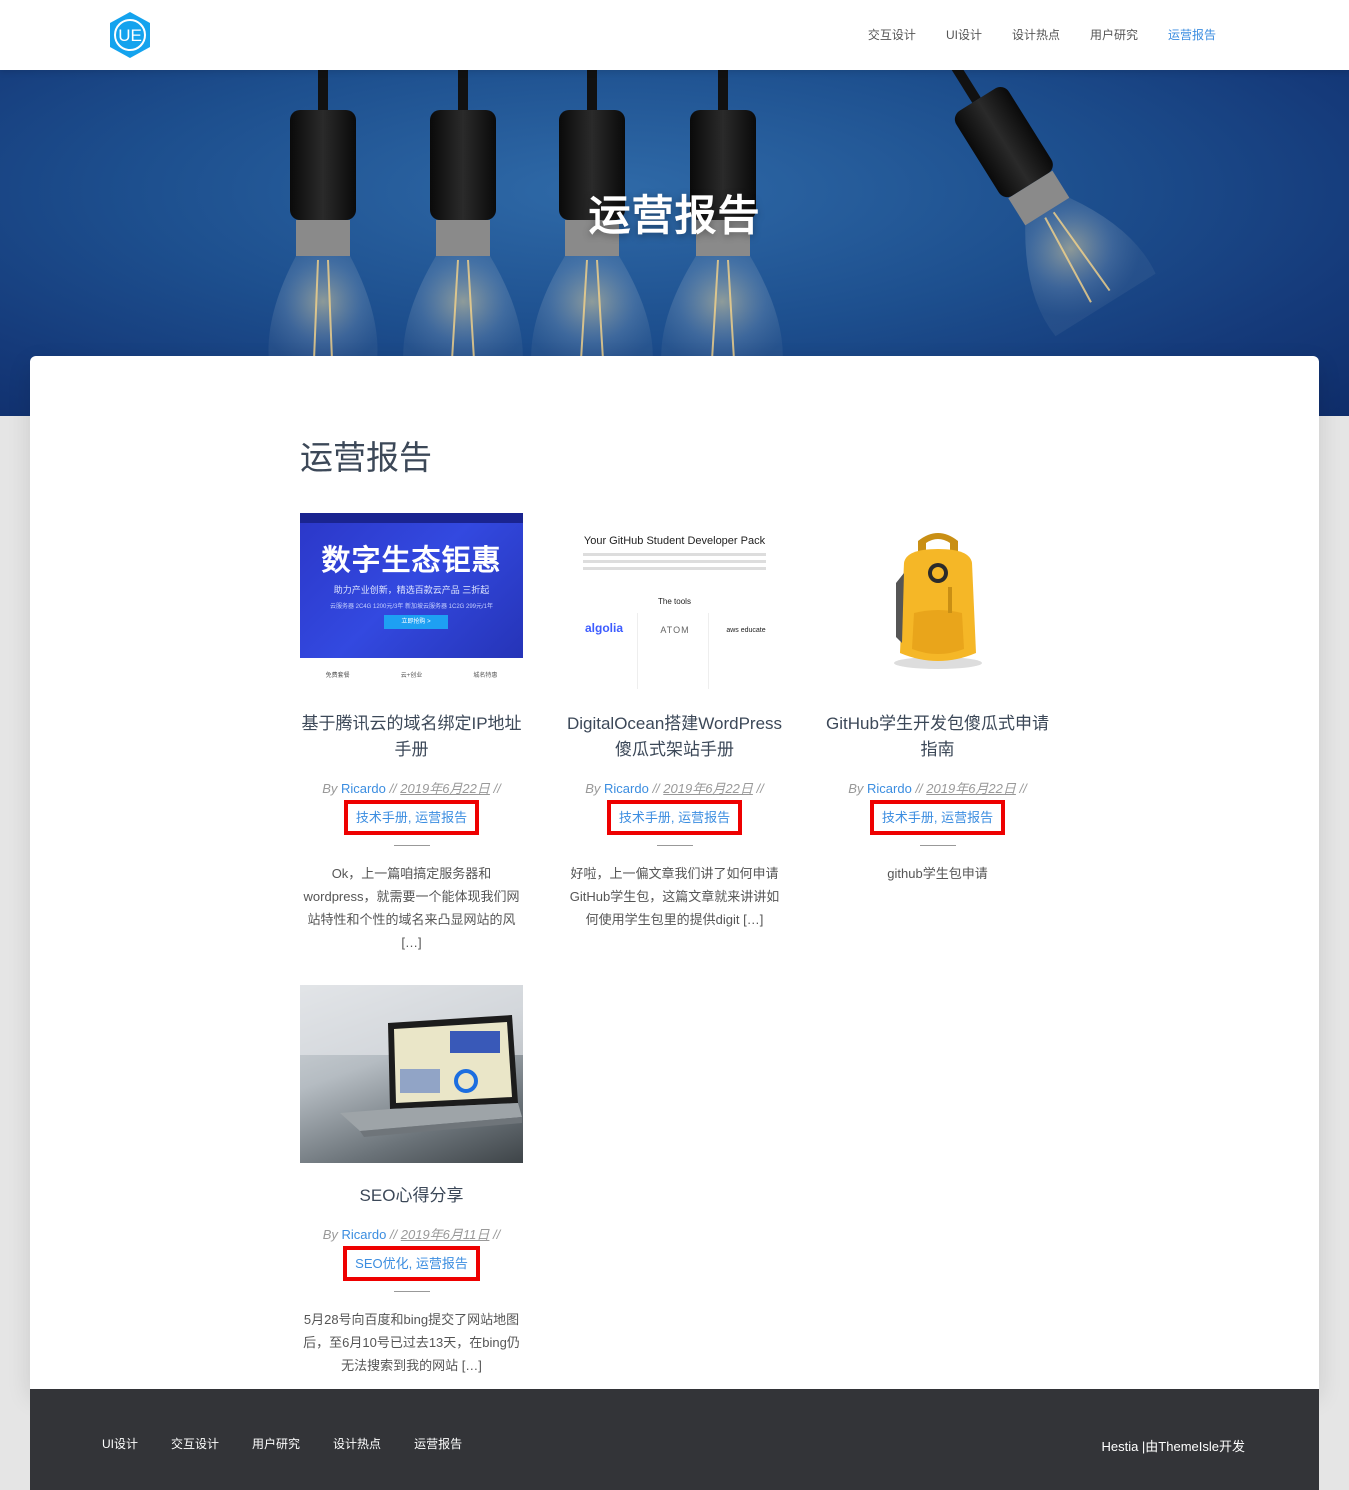 The image size is (1349, 1490). I want to click on thumb-tab: 免费套餐, so click(337, 676).